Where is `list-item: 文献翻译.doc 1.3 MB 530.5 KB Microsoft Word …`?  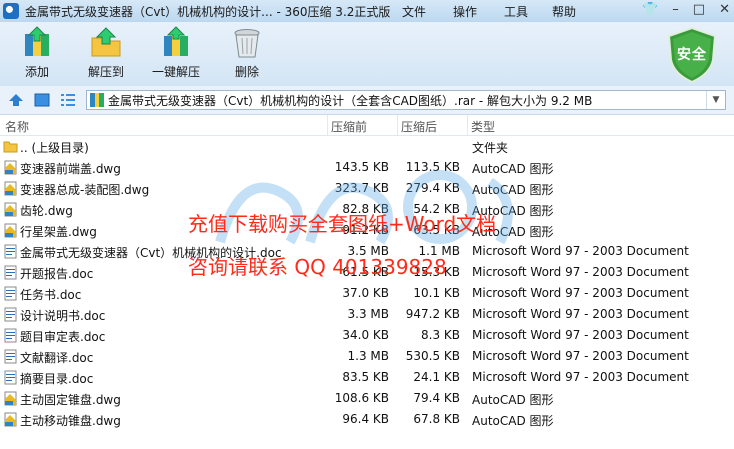
list-item: 文献翻译.doc 1.3 MB 530.5 KB Microsoft Word … is located at coordinates (367, 356).